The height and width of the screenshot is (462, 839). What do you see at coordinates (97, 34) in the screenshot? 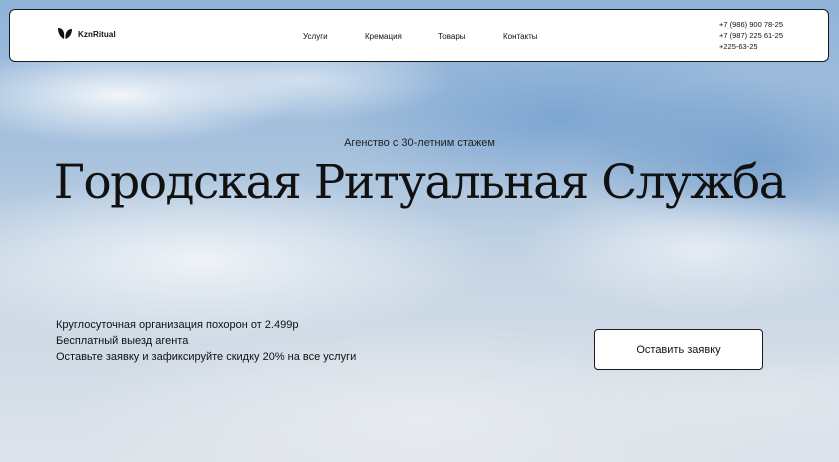
I see `logo-text: KznRitual` at bounding box center [97, 34].